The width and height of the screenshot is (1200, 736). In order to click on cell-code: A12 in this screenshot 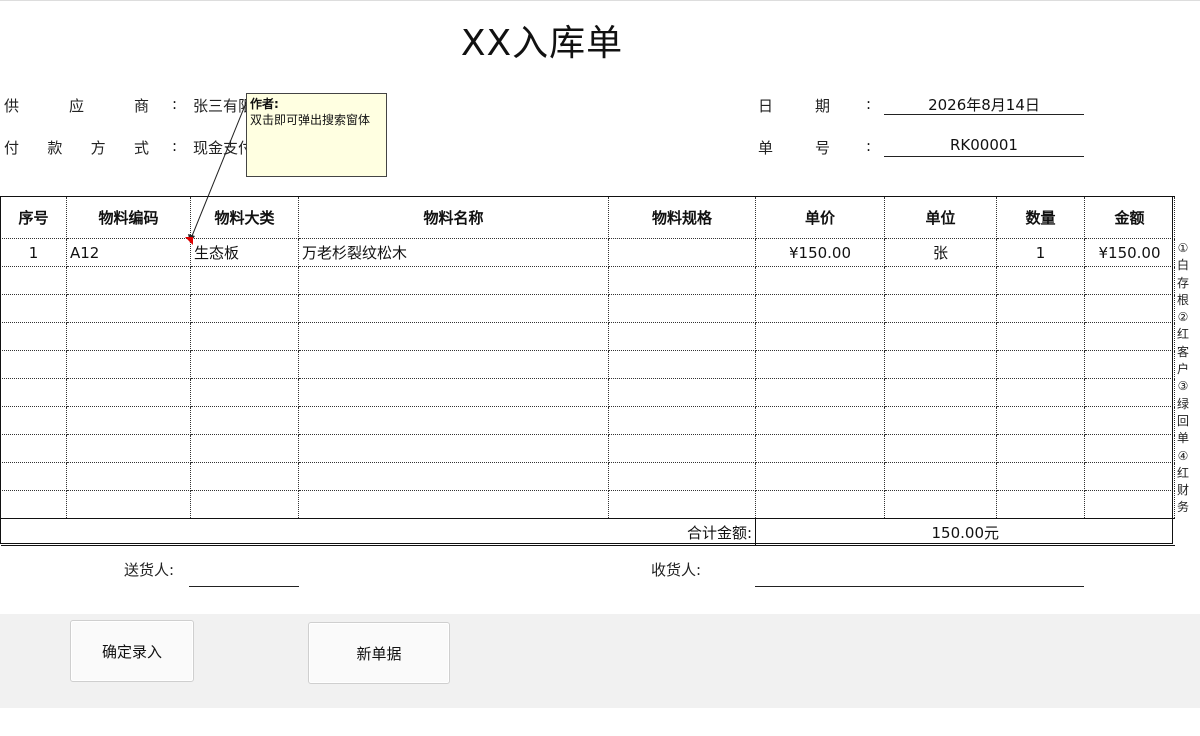, I will do `click(128, 252)`.